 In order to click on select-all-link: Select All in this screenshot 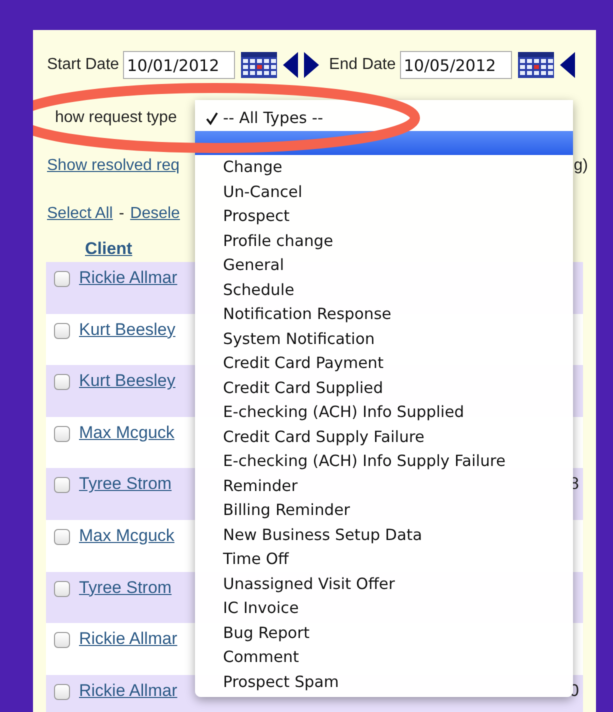, I will do `click(80, 214)`.